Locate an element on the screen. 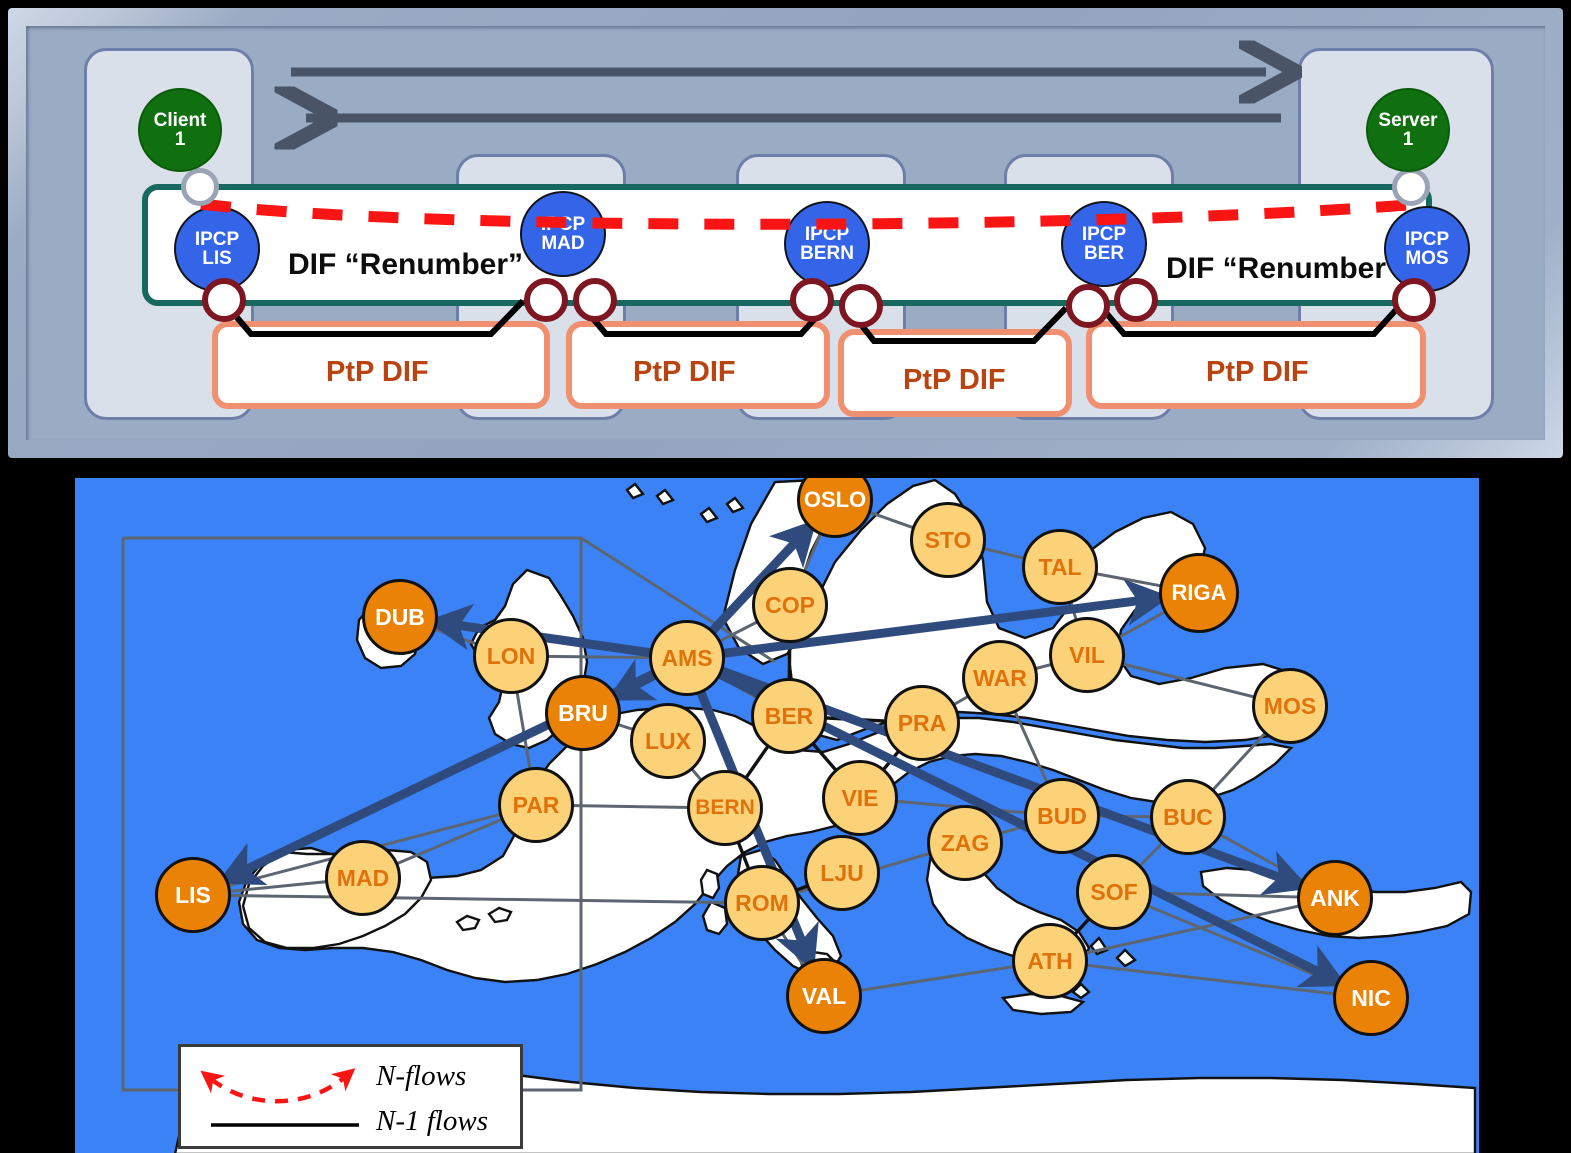 This screenshot has height=1153, width=1571. city-label: DUB is located at coordinates (400, 616).